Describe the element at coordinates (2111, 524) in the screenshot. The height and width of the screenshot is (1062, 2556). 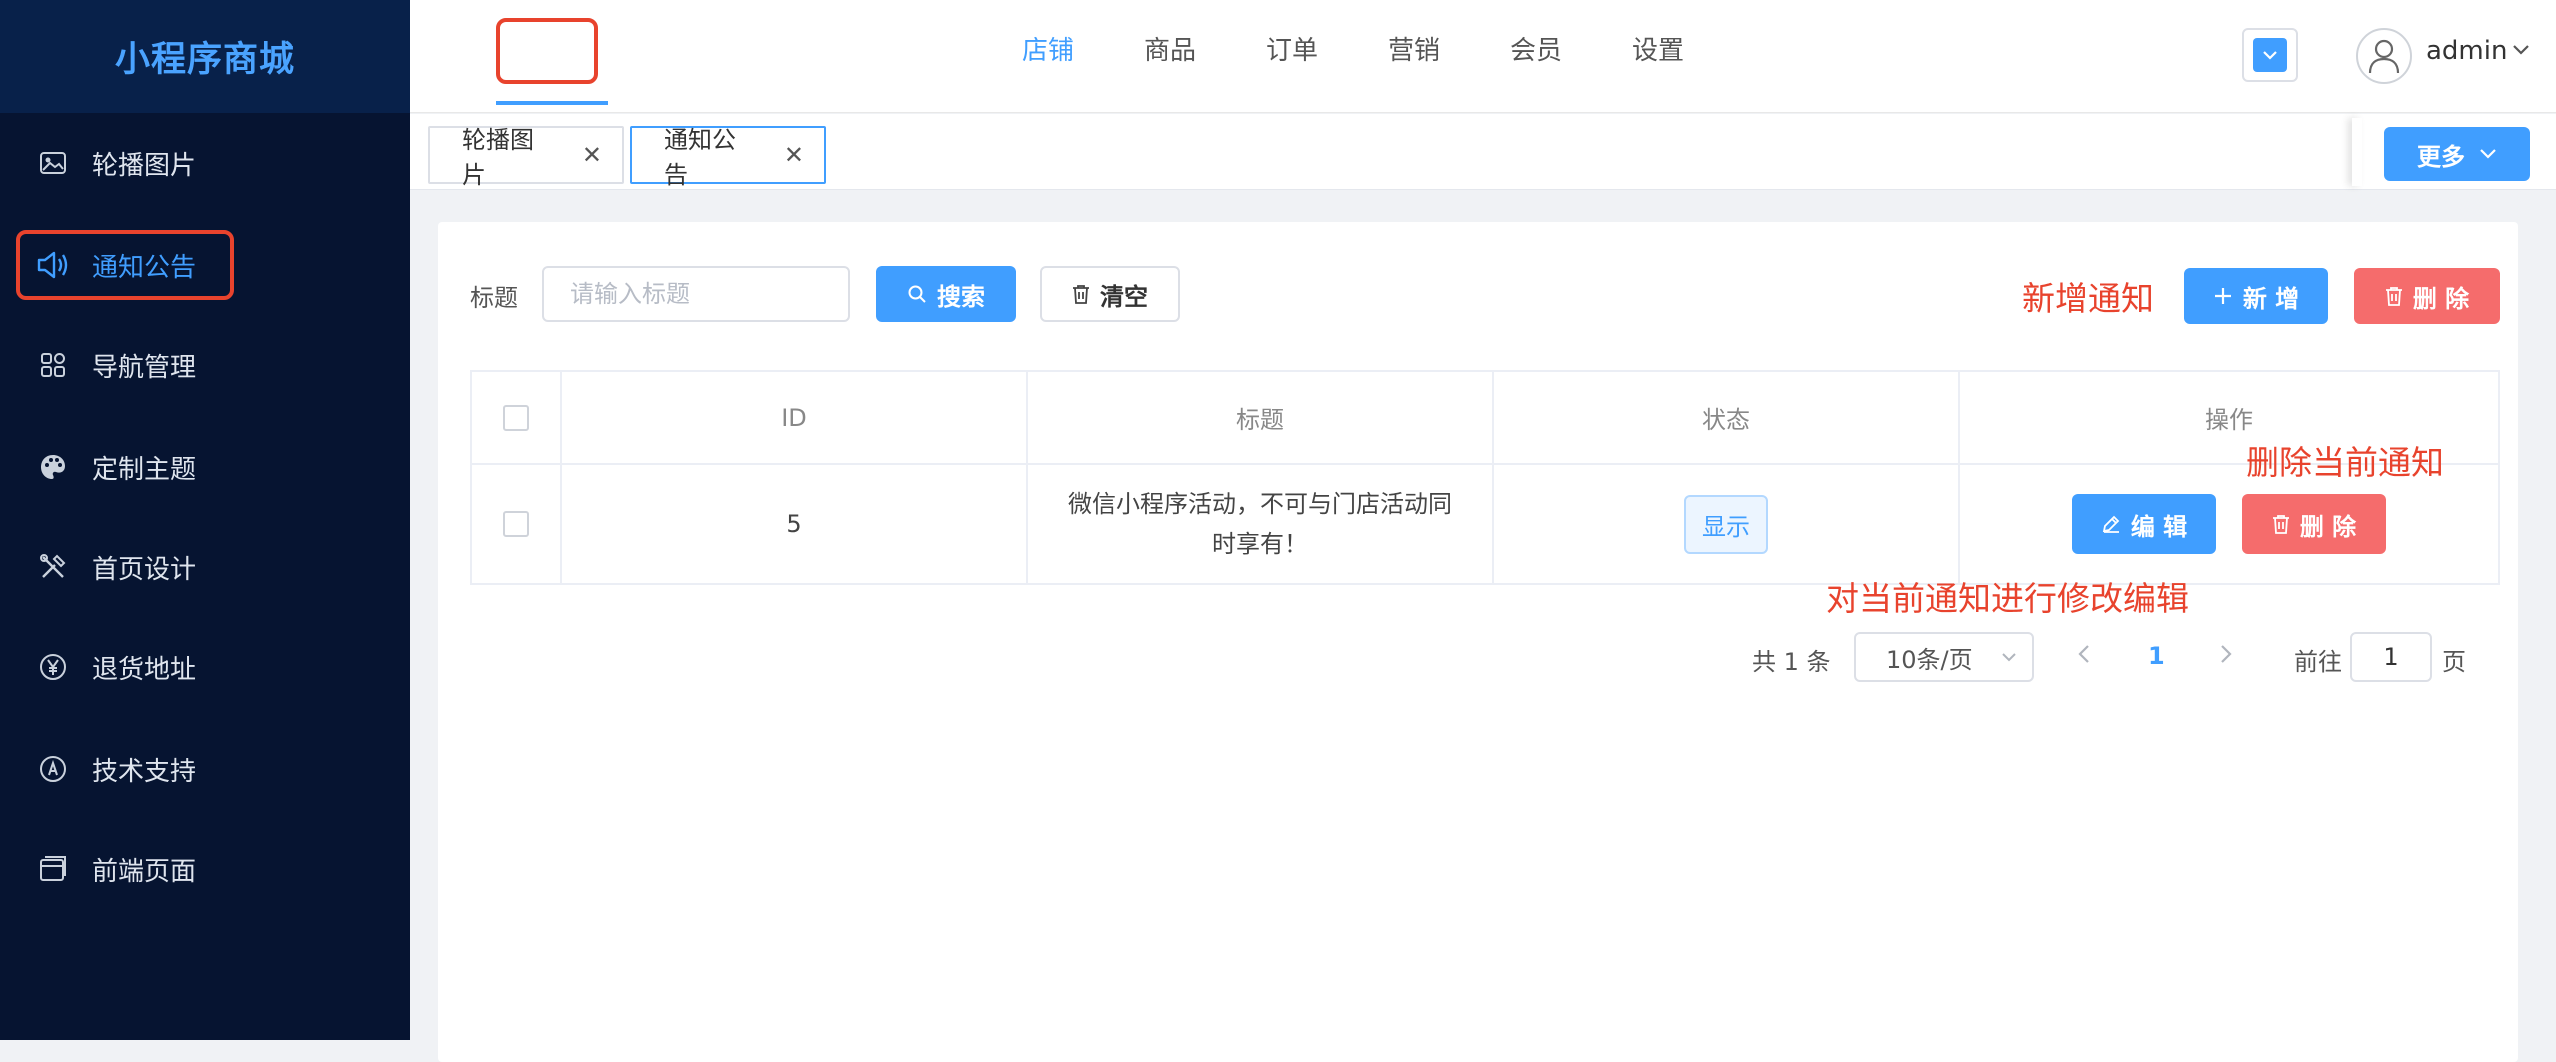
I see `edit-icon` at that location.